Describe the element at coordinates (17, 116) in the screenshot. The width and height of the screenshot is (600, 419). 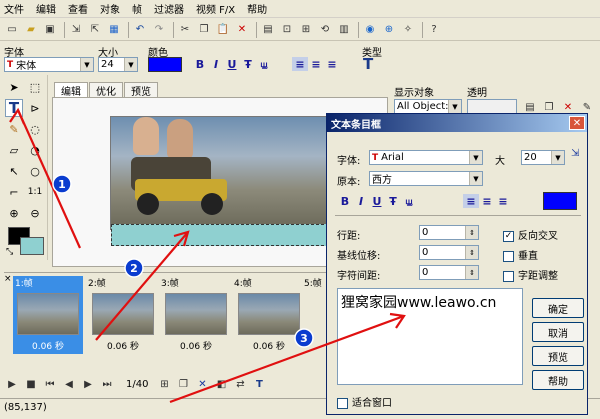
I see `arrow-1-head` at that location.